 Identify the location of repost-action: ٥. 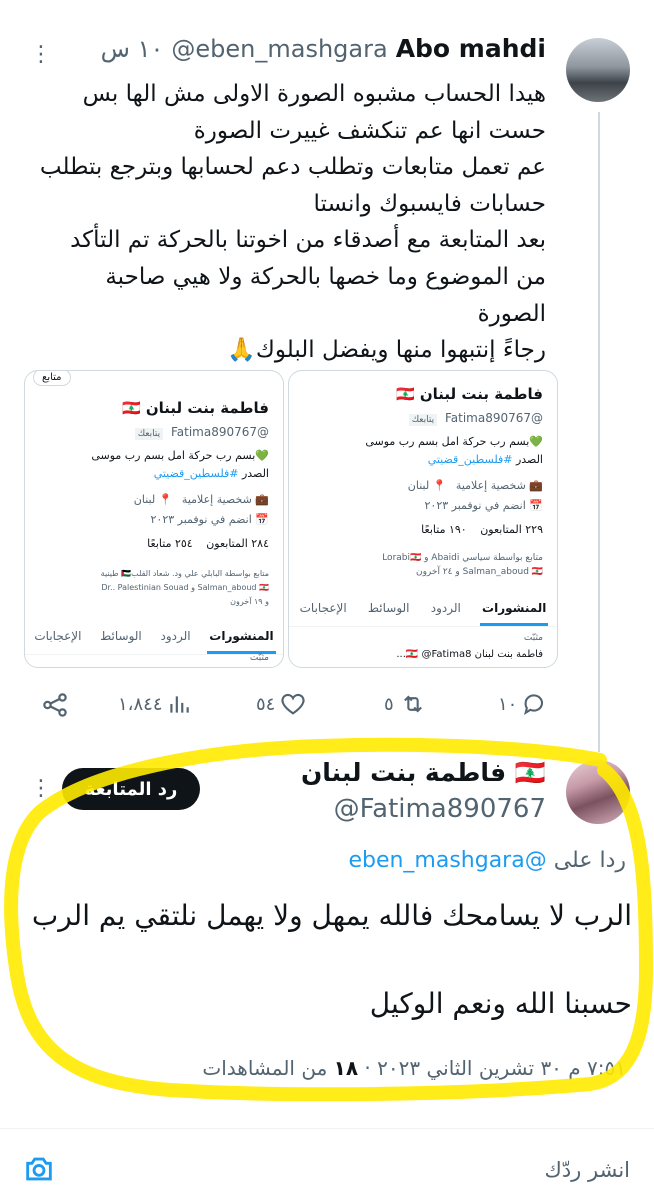
(406, 704).